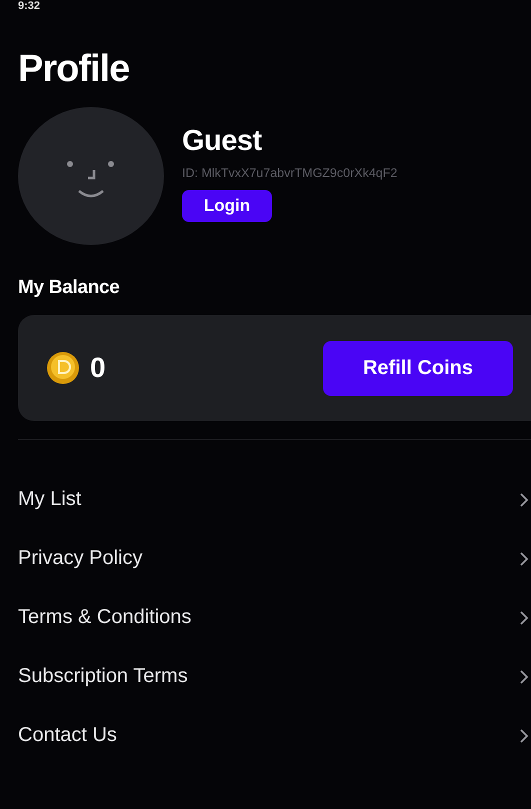 The image size is (531, 809). I want to click on refill-coins-button: Refill Coins, so click(418, 368).